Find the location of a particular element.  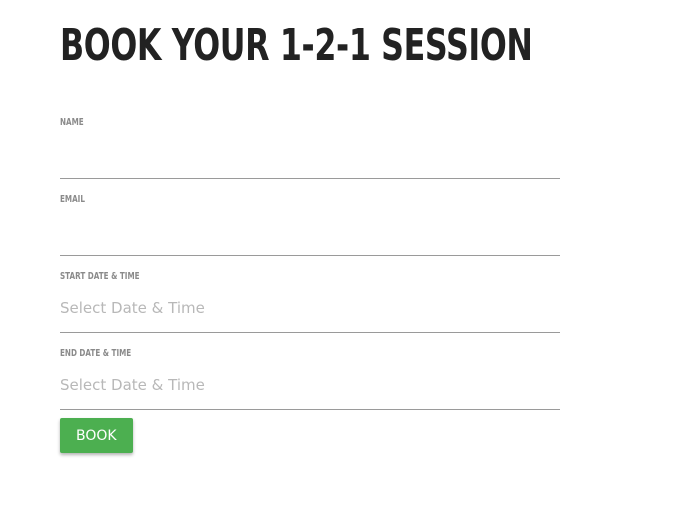

name-field-group: NAME is located at coordinates (310, 147).